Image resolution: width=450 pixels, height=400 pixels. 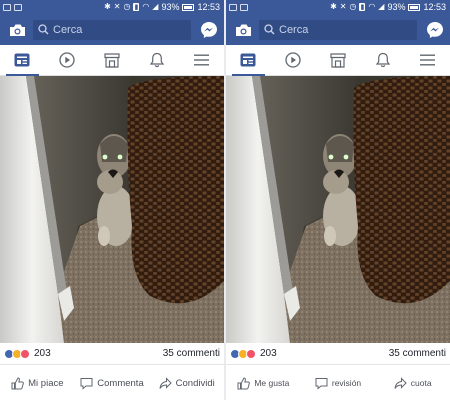 I want to click on comment-button: revisión, so click(x=338, y=383).